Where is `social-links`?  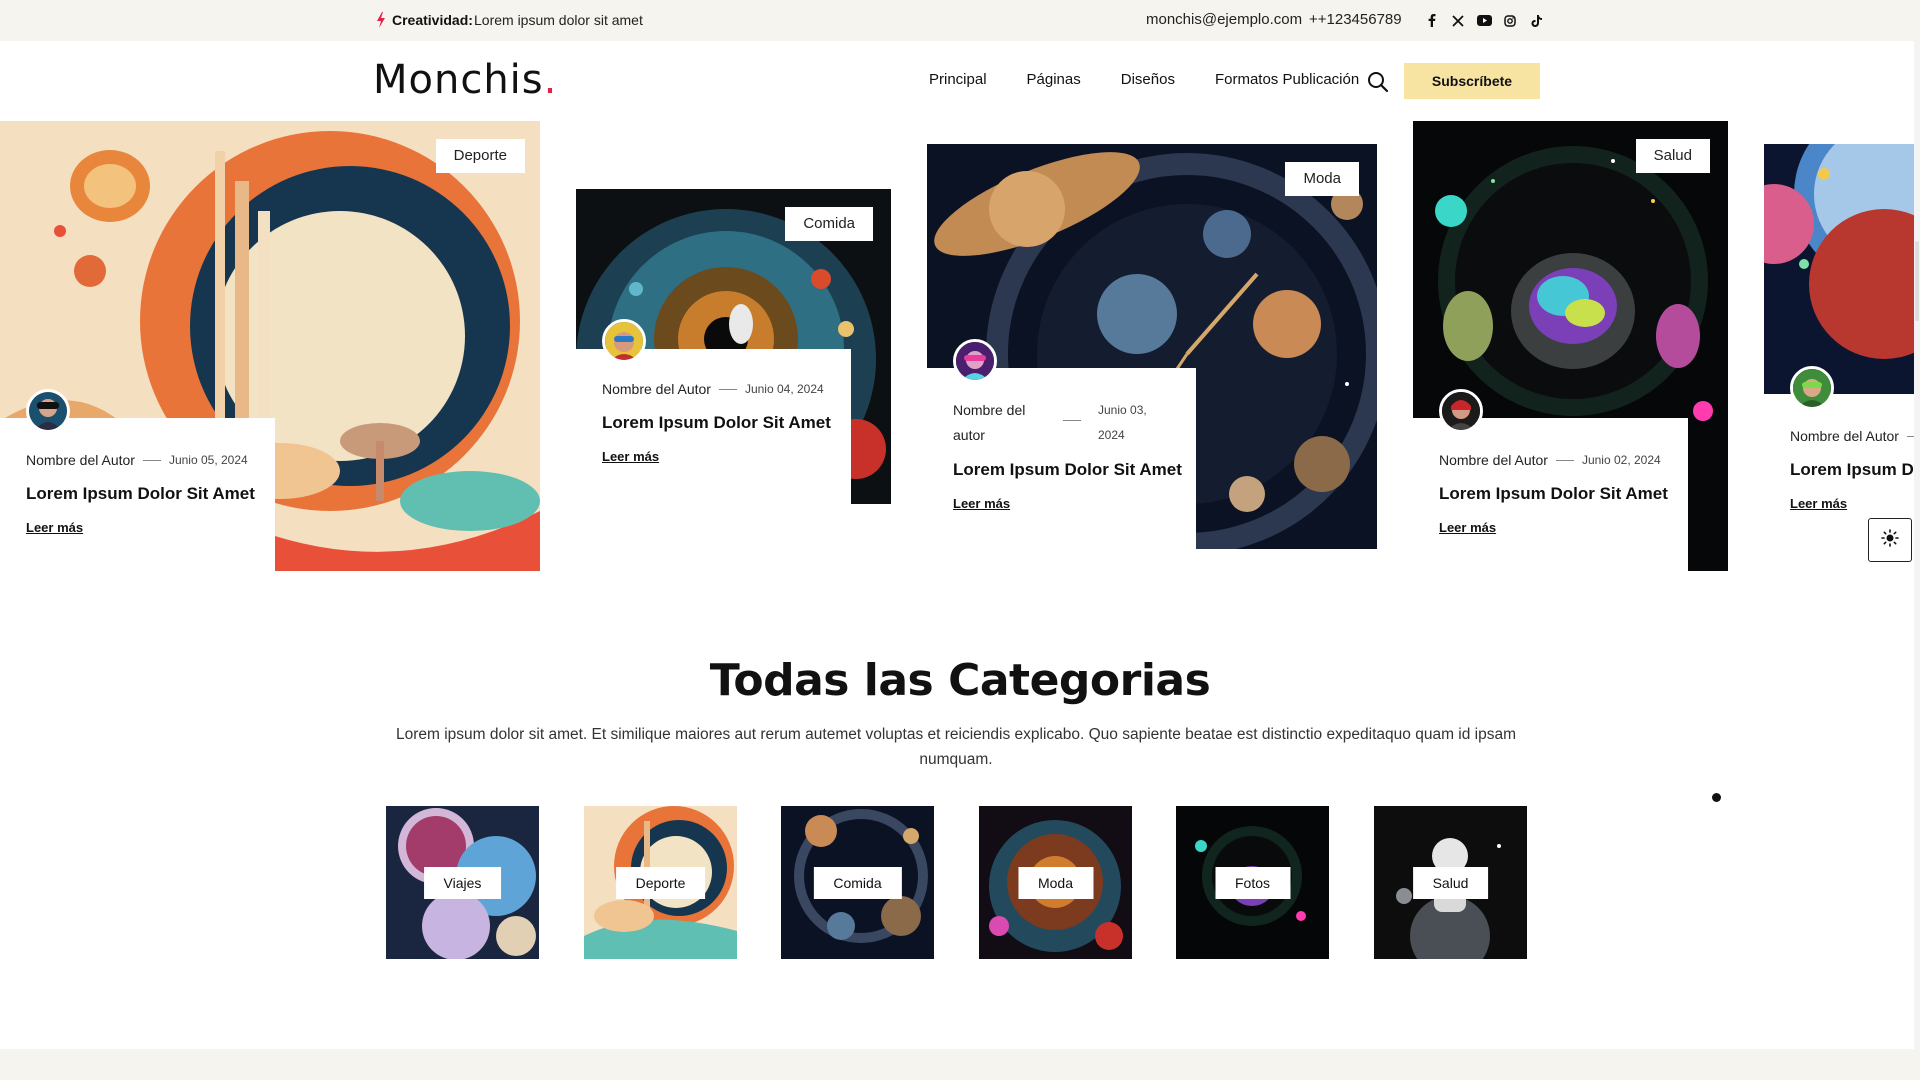
social-links is located at coordinates (1484, 20).